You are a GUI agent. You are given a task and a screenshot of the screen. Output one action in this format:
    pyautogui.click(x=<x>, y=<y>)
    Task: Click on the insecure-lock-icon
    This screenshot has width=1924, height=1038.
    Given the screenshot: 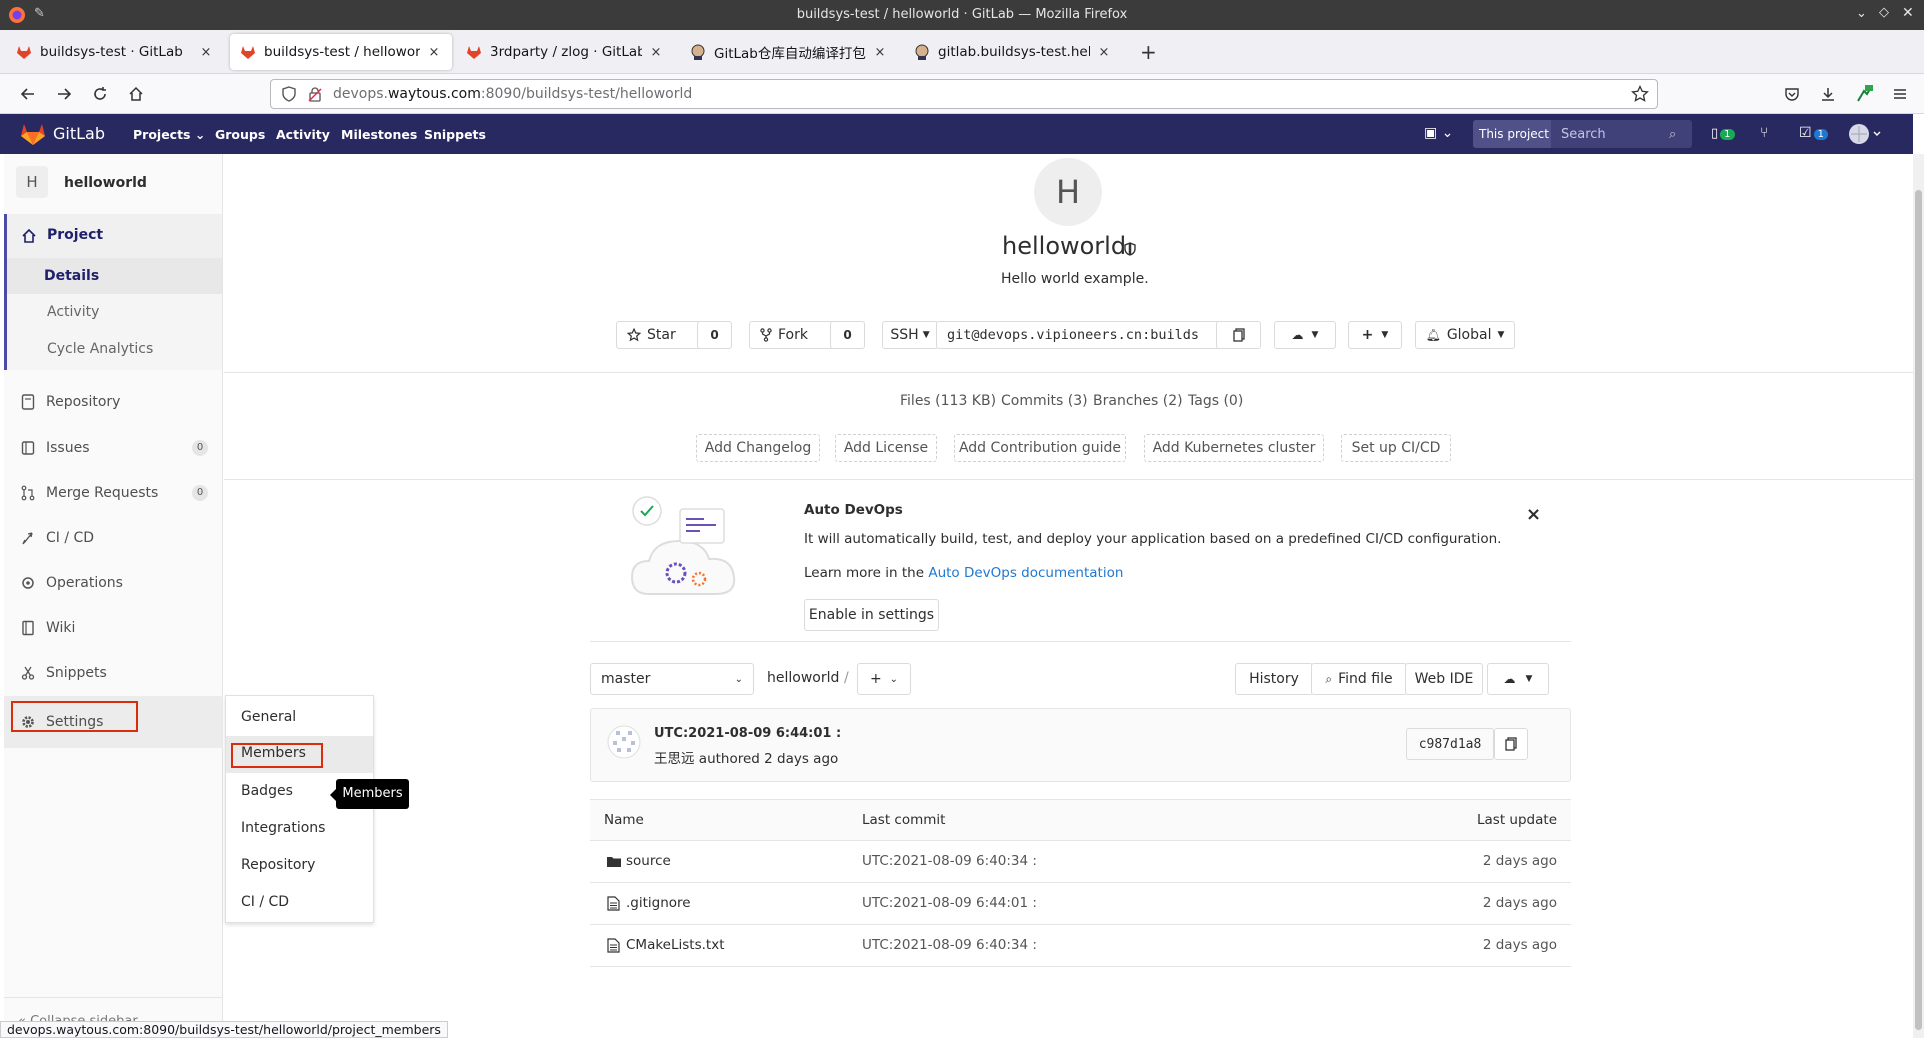 What is the action you would take?
    pyautogui.click(x=315, y=94)
    